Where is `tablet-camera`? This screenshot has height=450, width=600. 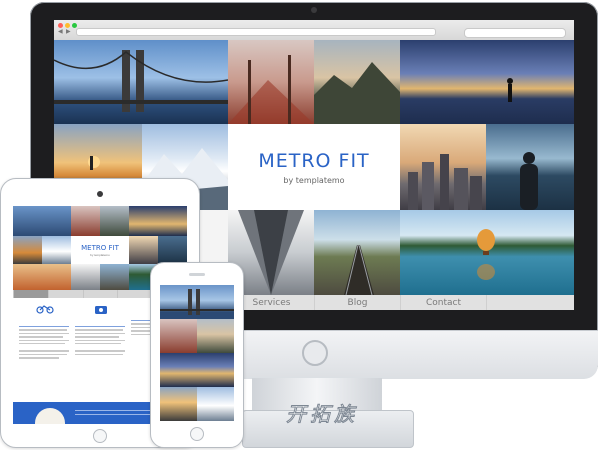 tablet-camera is located at coordinates (100, 194).